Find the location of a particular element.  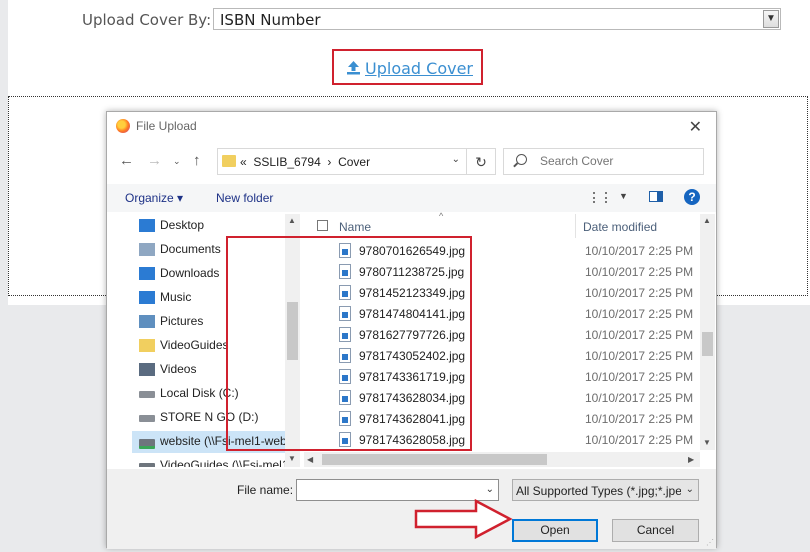

nav-item-label: Desktop is located at coordinates (182, 225).